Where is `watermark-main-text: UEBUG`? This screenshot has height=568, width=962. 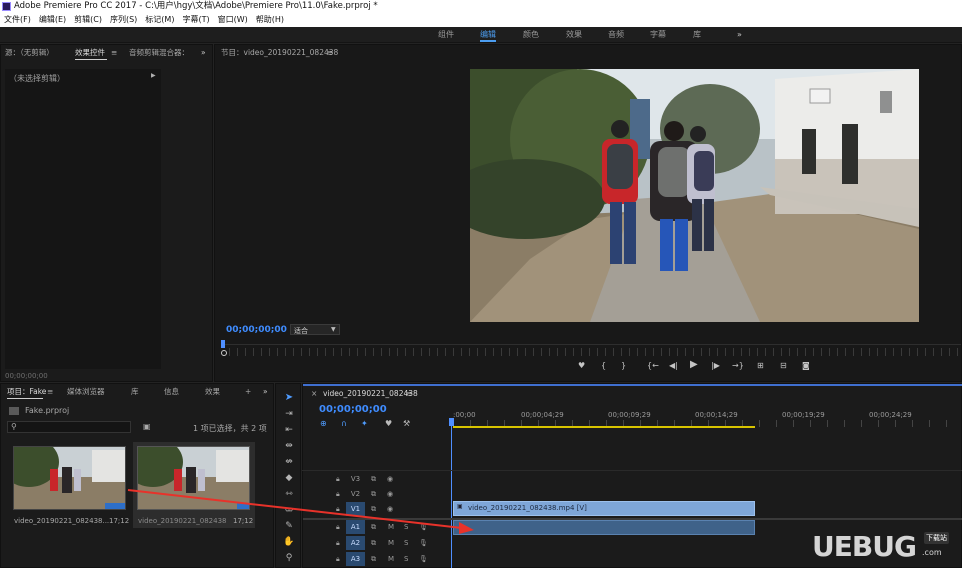
watermark-main-text: UEBUG is located at coordinates (864, 546).